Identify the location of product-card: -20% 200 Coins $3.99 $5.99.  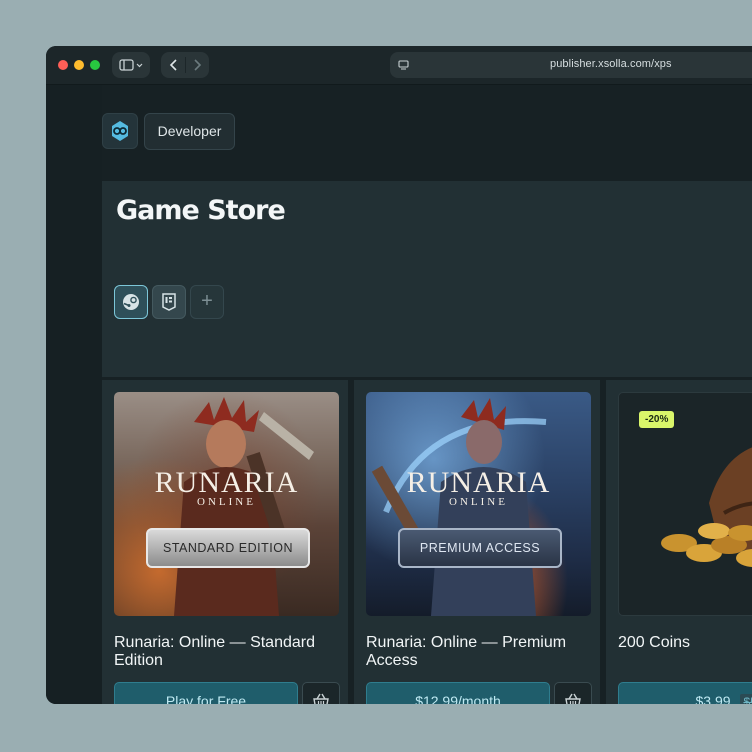
(679, 542).